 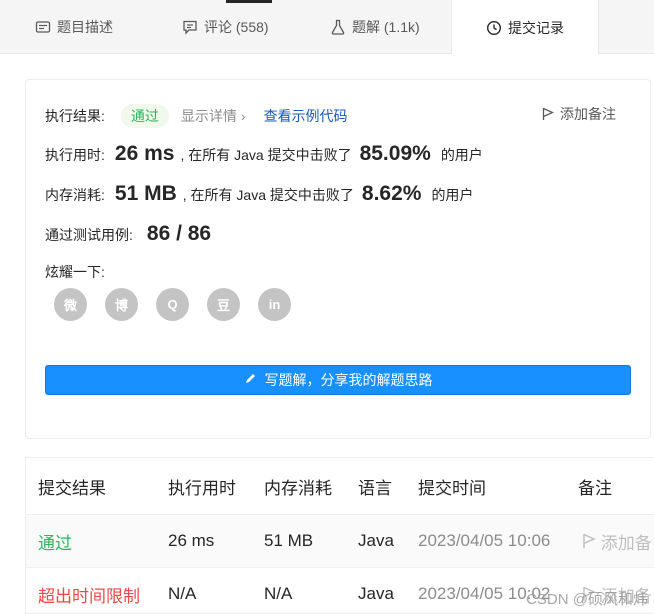 I want to click on show-details-link: 显示详情 ›, so click(x=213, y=116).